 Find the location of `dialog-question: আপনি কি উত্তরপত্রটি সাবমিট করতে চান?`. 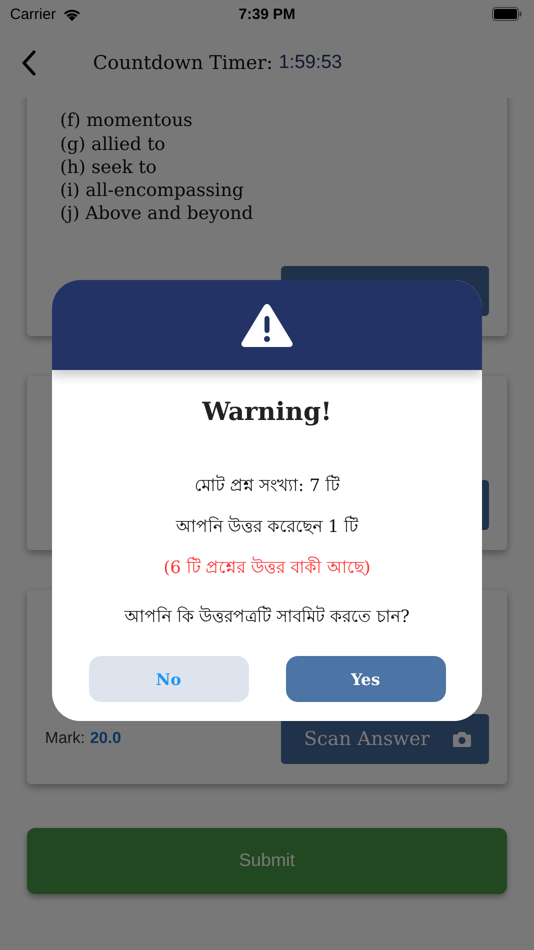

dialog-question: আপনি কি উত্তরপত্রটি সাবমিট করতে চান? is located at coordinates (267, 616).